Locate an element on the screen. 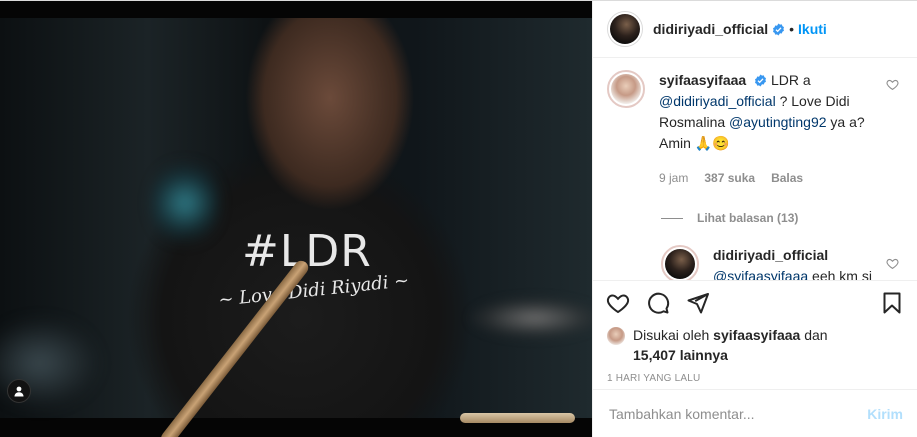 Image resolution: width=917 pixels, height=437 pixels. comment-meta: 9 jam 387 suka Balas is located at coordinates (773, 178).